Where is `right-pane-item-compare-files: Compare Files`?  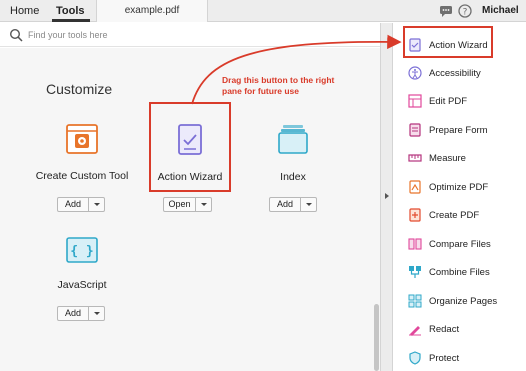
right-pane-item-compare-files: Compare Files is located at coordinates (449, 244).